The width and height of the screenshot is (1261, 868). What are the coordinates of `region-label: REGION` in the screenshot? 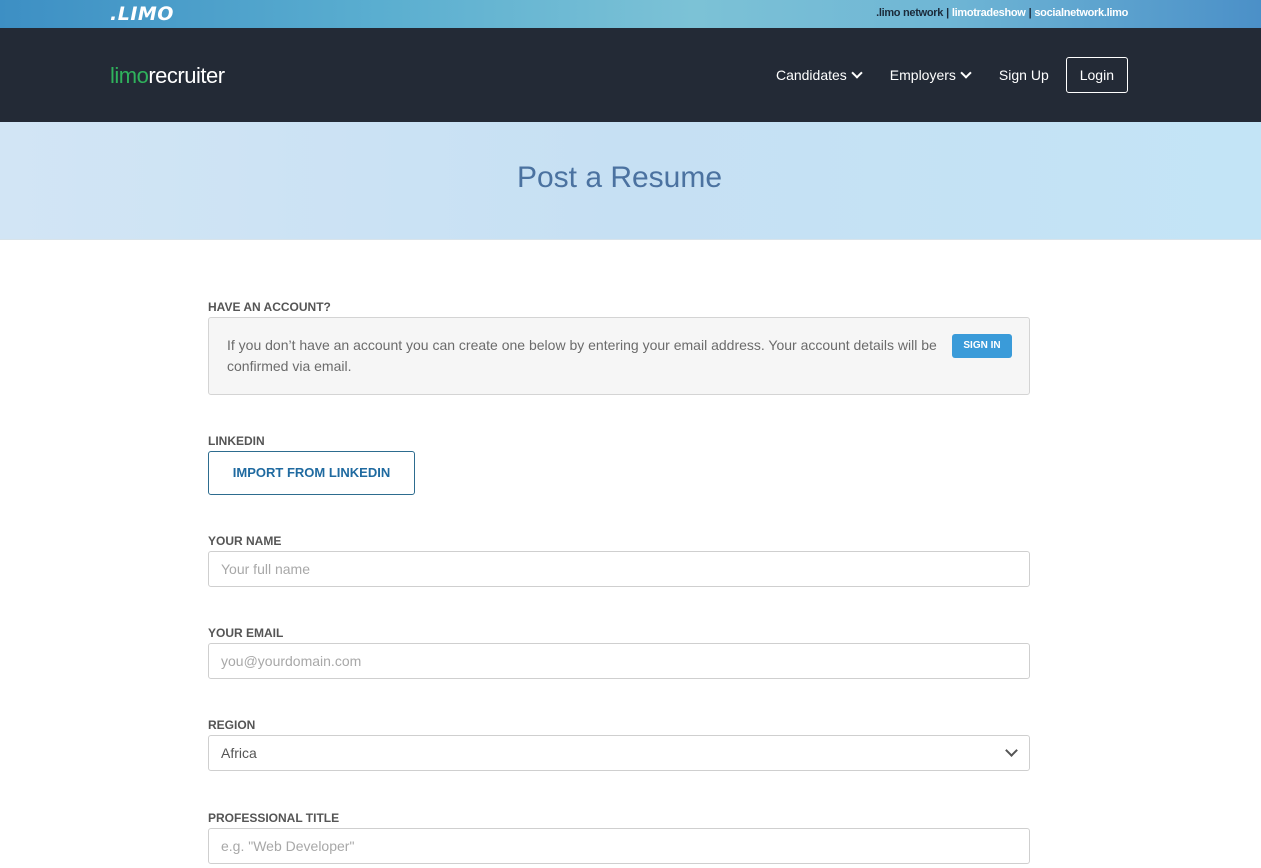 It's located at (232, 725).